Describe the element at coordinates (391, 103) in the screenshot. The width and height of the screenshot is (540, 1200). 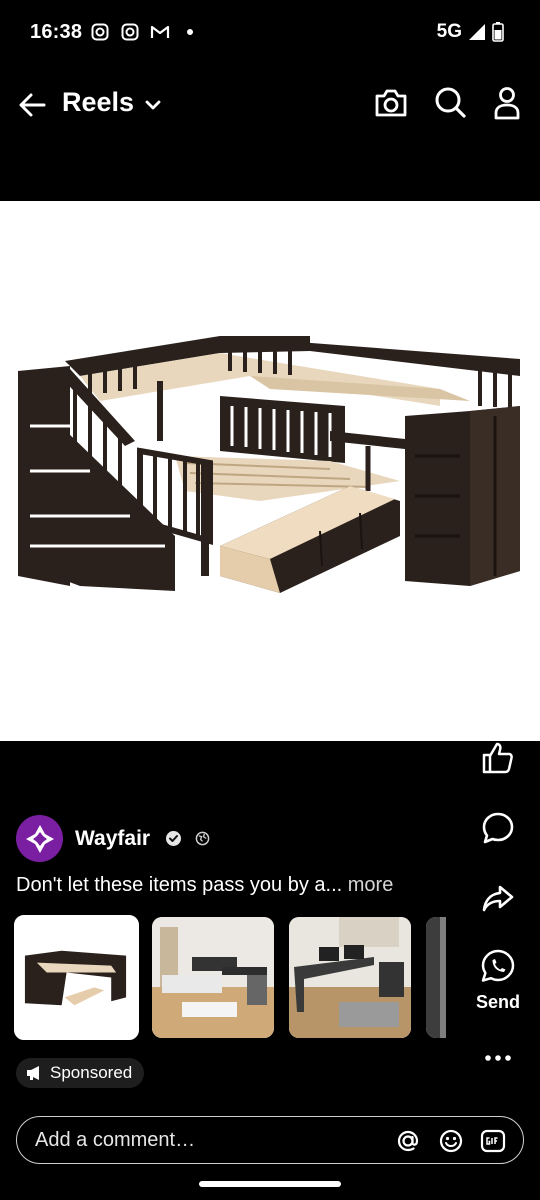
I see `camera-icon` at that location.